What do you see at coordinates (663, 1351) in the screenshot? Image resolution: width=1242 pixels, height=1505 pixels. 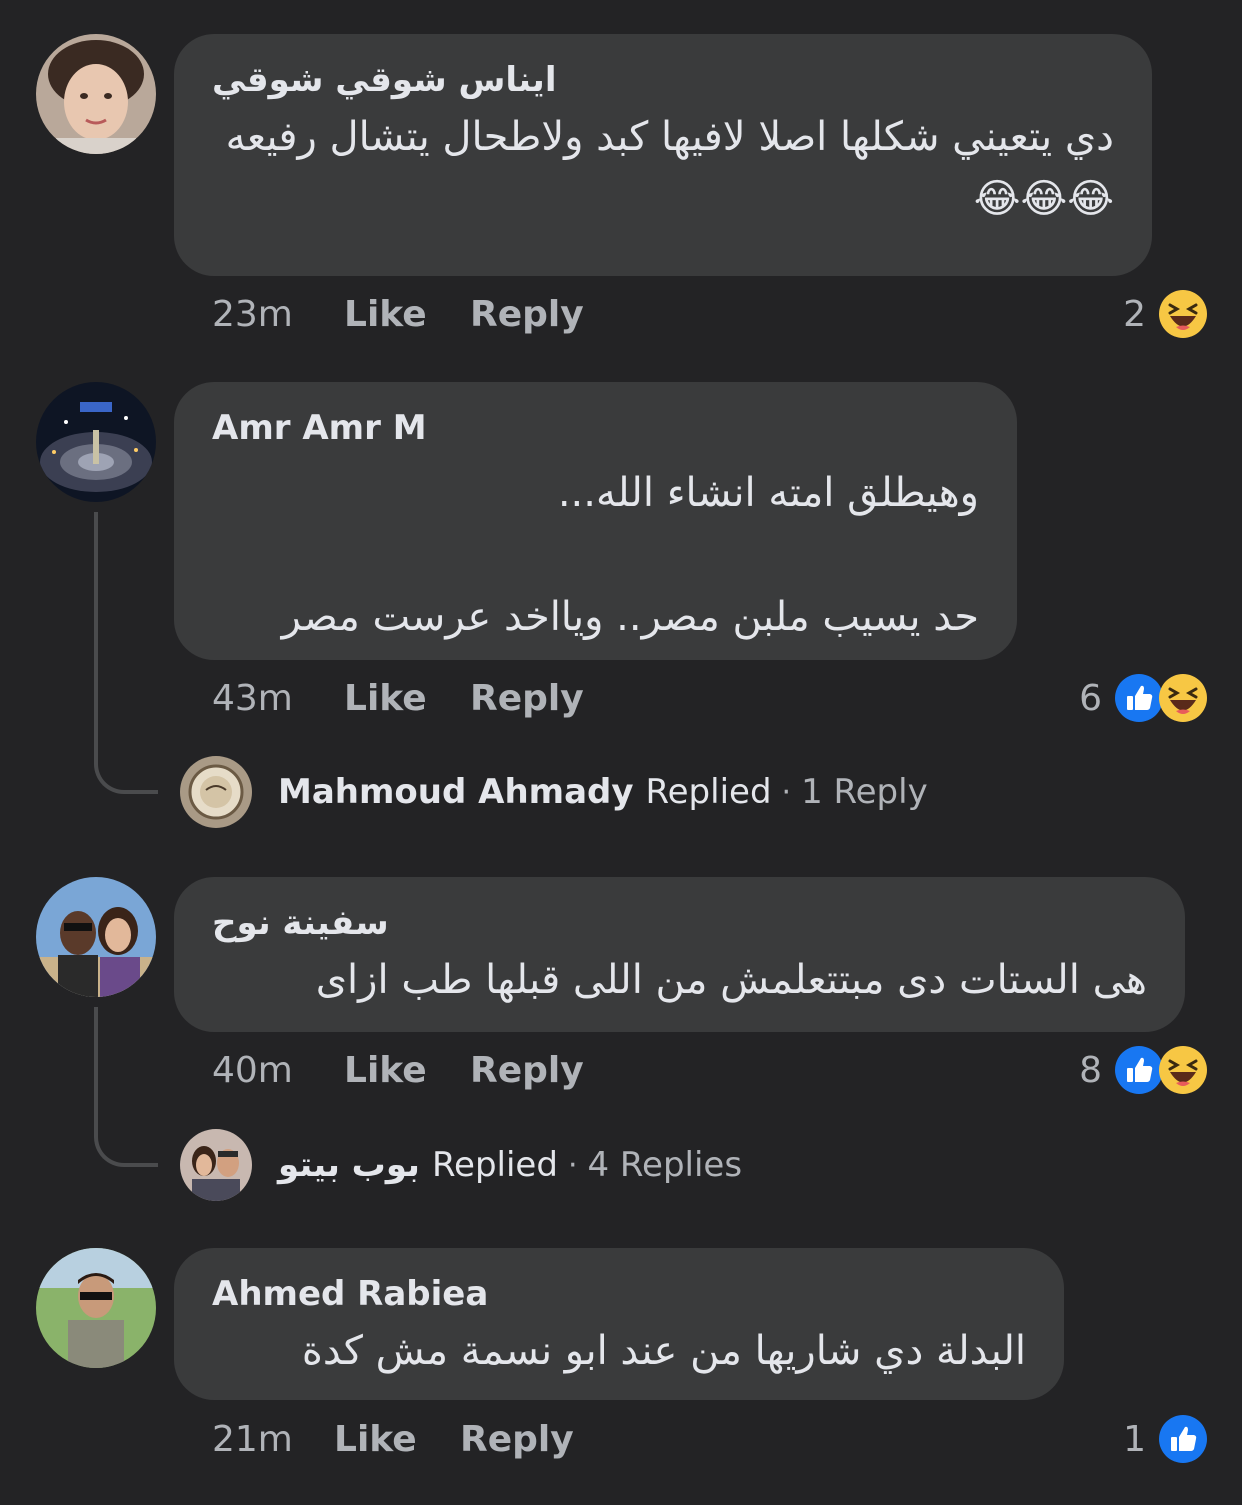 I see `comment-text: البدلة دي شاريها من عند ابو نسمة مش كدة` at bounding box center [663, 1351].